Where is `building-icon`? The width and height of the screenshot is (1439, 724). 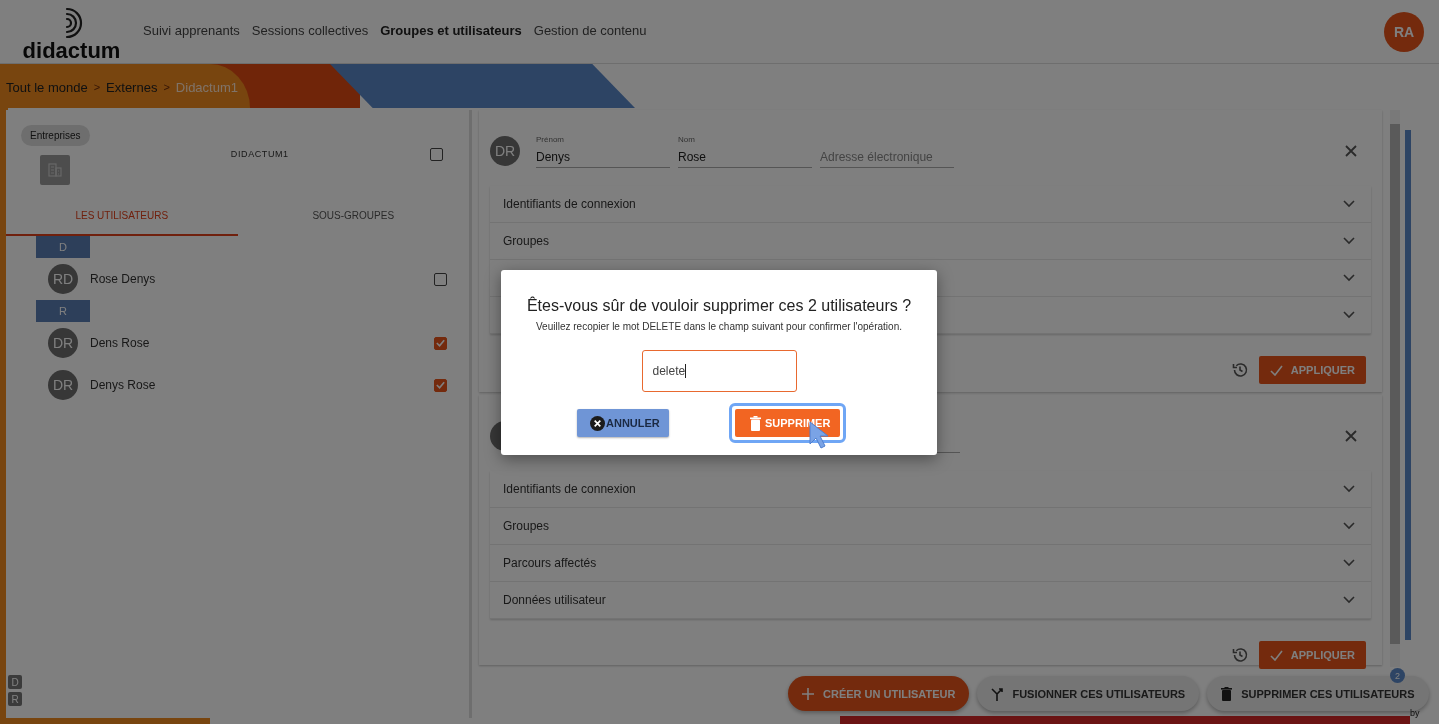 building-icon is located at coordinates (55, 170).